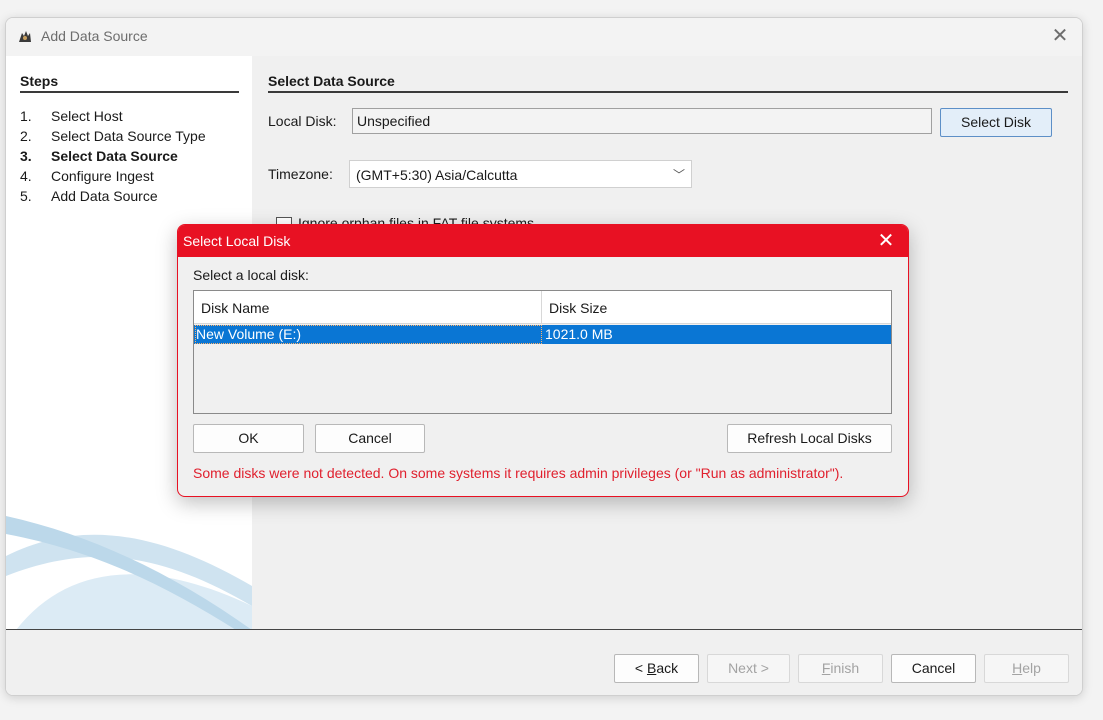  What do you see at coordinates (678, 175) in the screenshot?
I see `chevron-down-icon: ﹀` at bounding box center [678, 175].